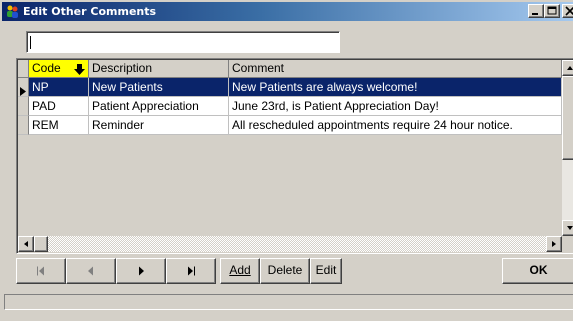 The height and width of the screenshot is (321, 573). What do you see at coordinates (26, 244) in the screenshot?
I see `scroll-left-button` at bounding box center [26, 244].